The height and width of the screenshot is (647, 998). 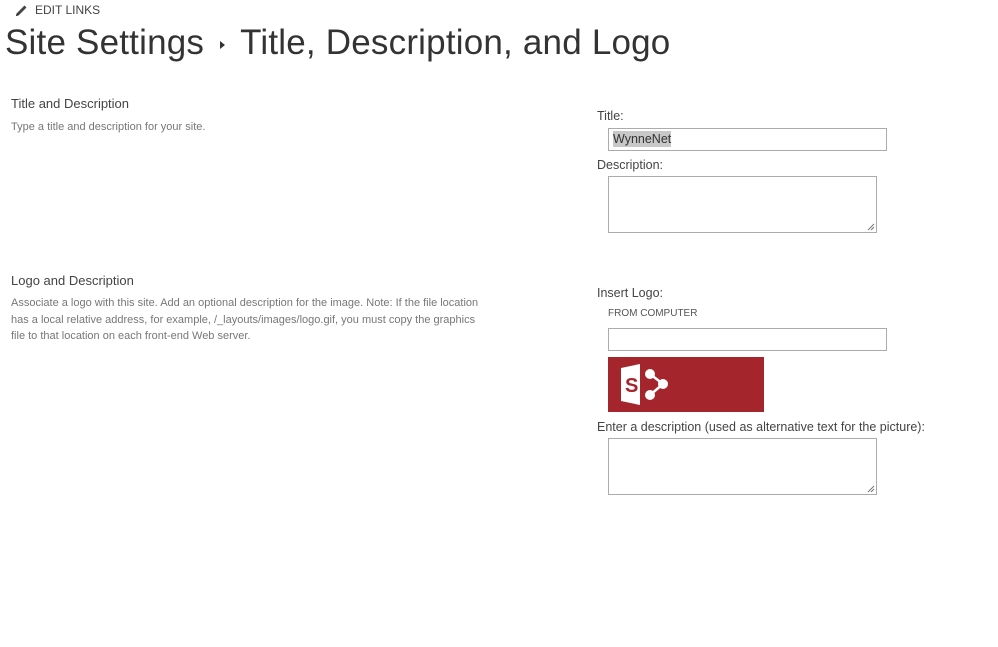 What do you see at coordinates (742, 466) in the screenshot?
I see `alt-text-textarea` at bounding box center [742, 466].